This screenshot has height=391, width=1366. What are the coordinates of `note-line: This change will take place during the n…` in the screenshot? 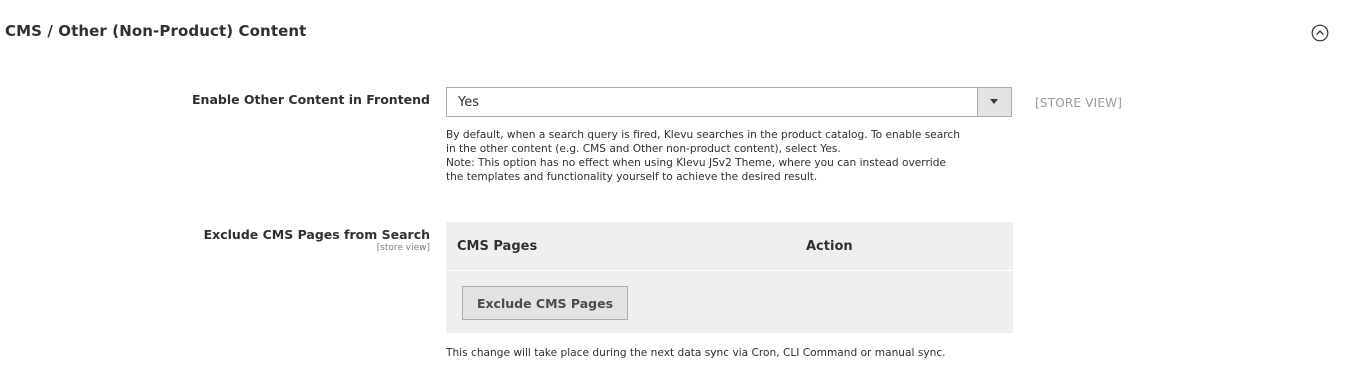 It's located at (696, 353).